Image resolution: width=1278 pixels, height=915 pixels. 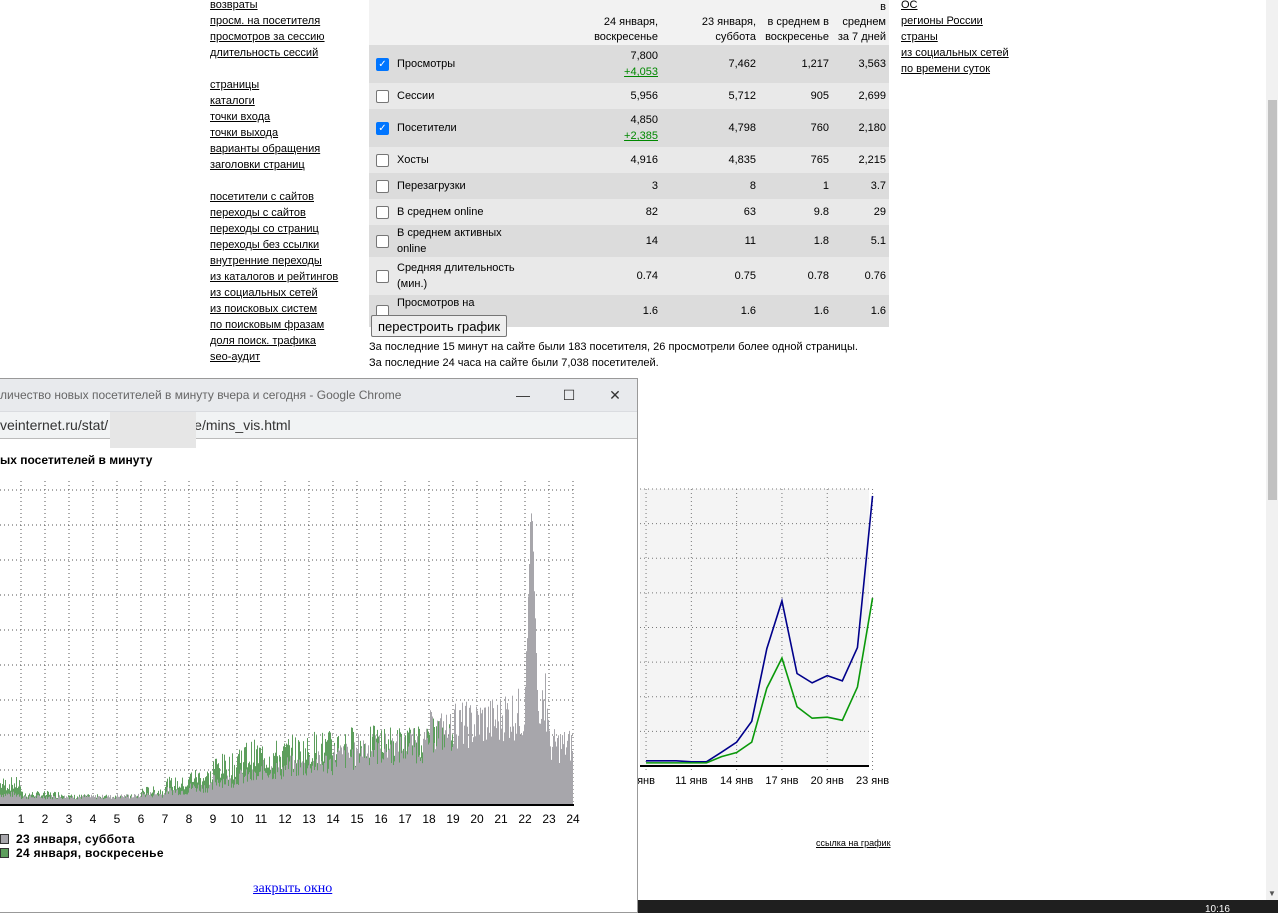 What do you see at coordinates (646, 781) in the screenshot?
I see `x-tick-label: янв` at bounding box center [646, 781].